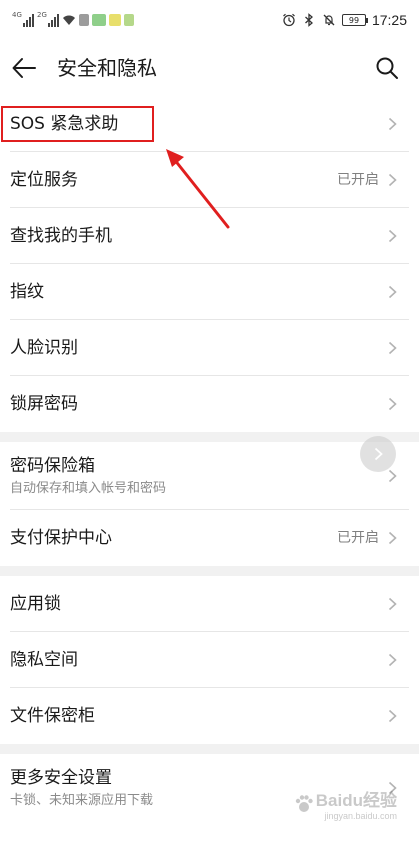 The height and width of the screenshot is (841, 419). I want to click on list-item-password-vault: 密码保险箱 自动保存和填入帐号和密码, so click(209, 476).